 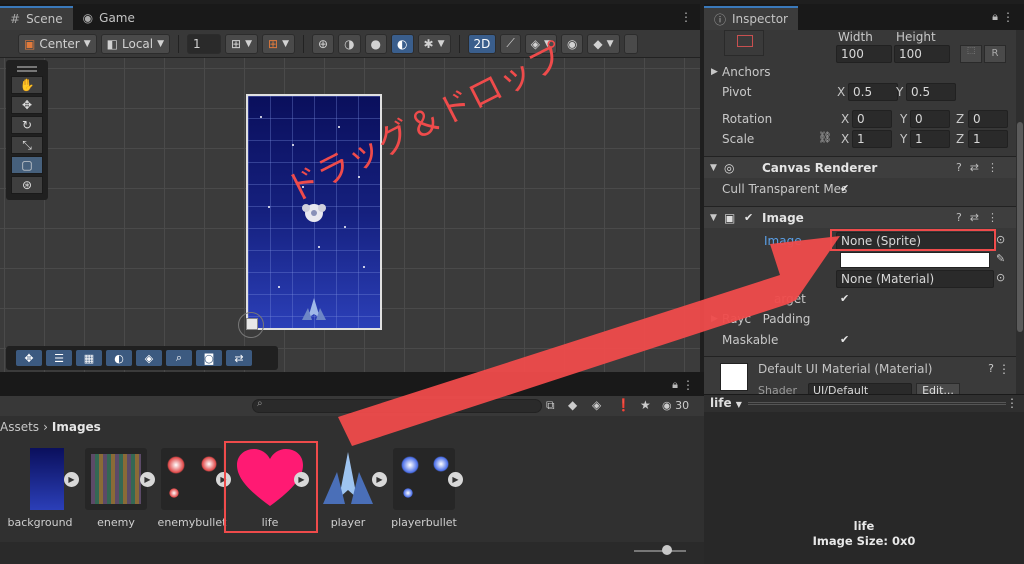 I want to click on rect-tool: ▢, so click(x=27, y=165).